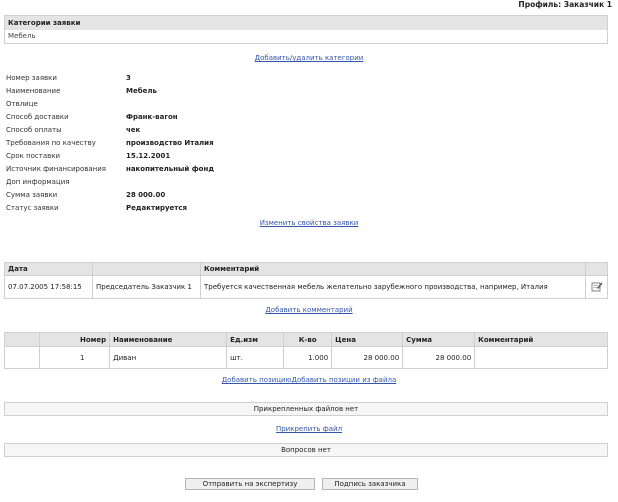 Image resolution: width=618 pixels, height=502 pixels. I want to click on property-label: Наименование, so click(33, 91).